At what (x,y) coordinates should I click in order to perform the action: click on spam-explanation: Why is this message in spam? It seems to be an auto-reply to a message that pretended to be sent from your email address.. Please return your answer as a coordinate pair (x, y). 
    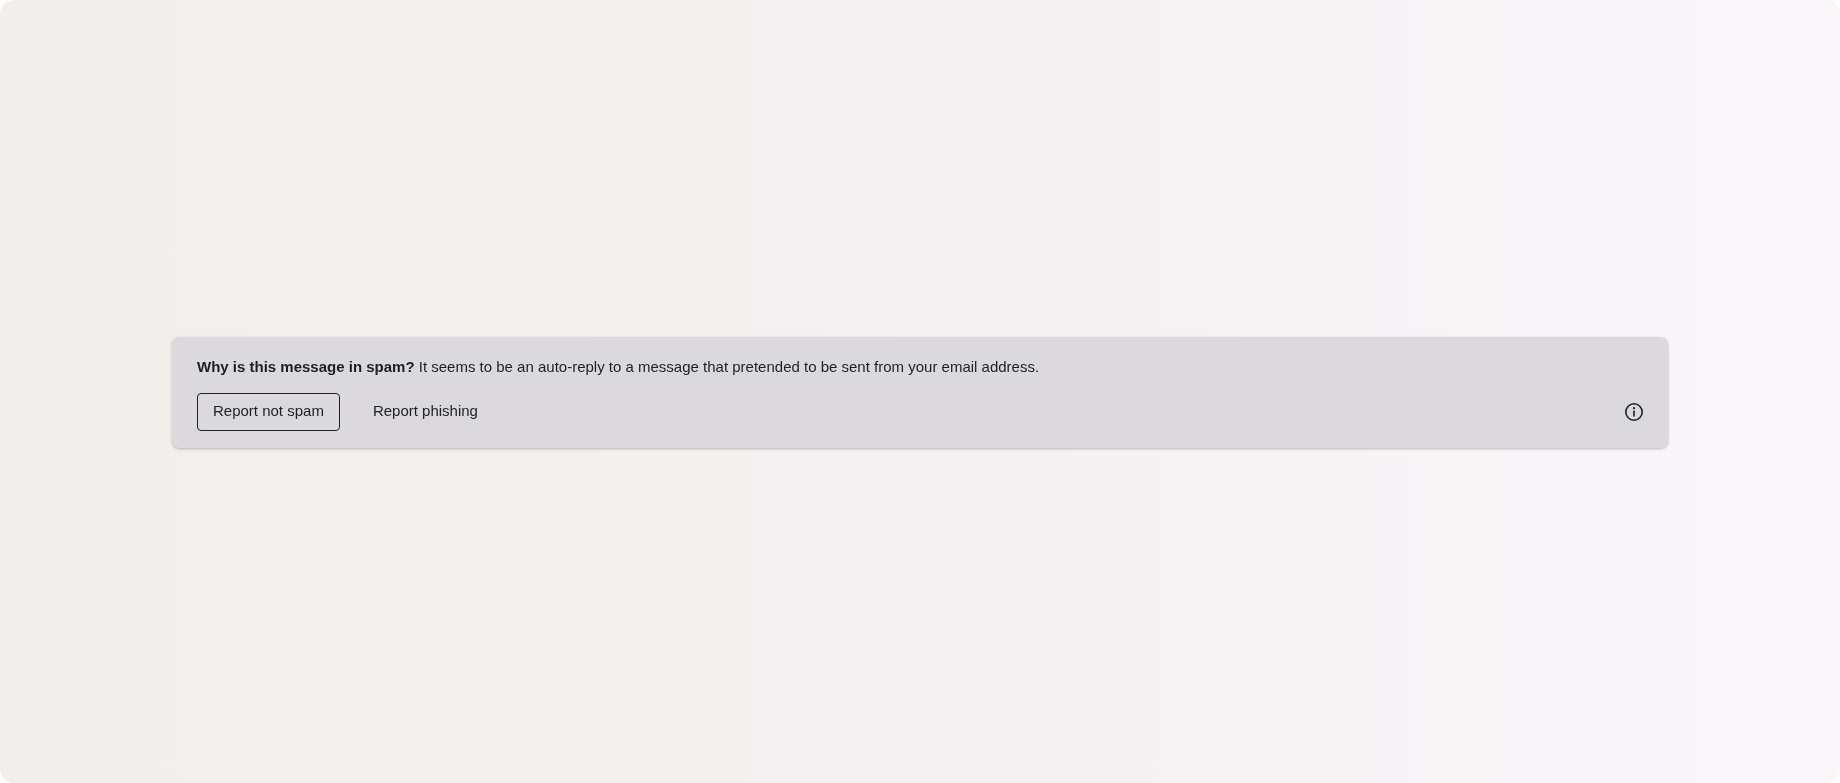
    Looking at the image, I should click on (619, 367).